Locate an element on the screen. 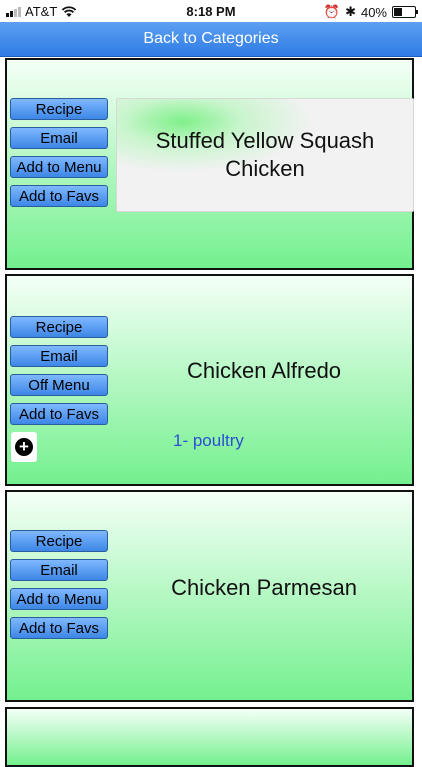  recipe-card-partial is located at coordinates (209, 737).